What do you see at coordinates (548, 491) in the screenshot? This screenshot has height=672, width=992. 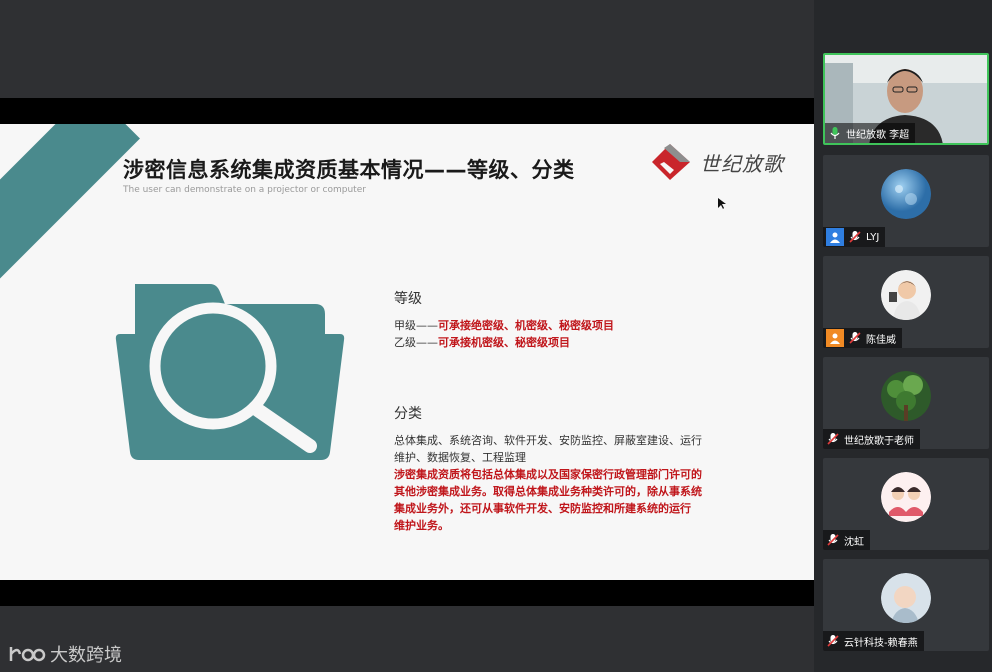 I see `category-note-line: 其他涉密集成业务。取得总体集成业务种类许可的，除从事系统` at bounding box center [548, 491].